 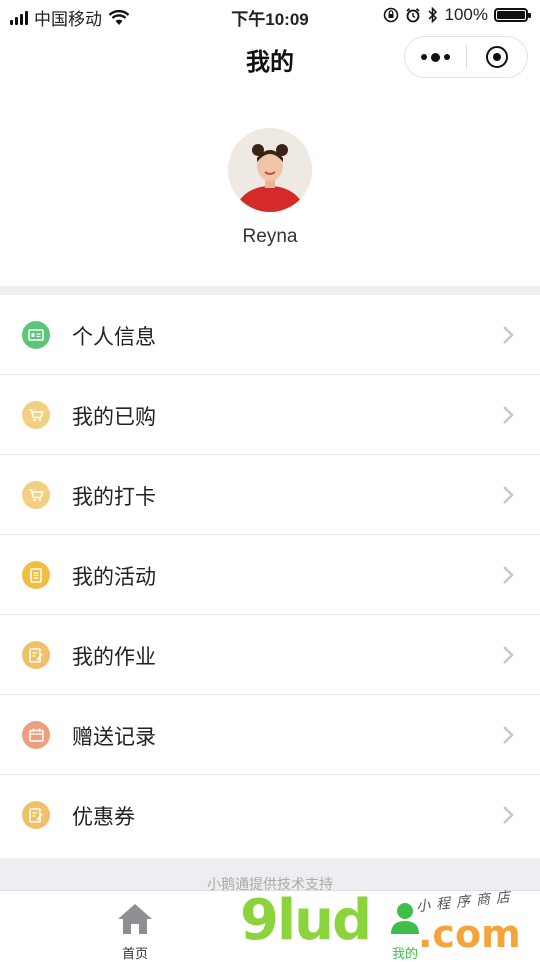 What do you see at coordinates (36, 735) in the screenshot?
I see `calendar-icon` at bounding box center [36, 735].